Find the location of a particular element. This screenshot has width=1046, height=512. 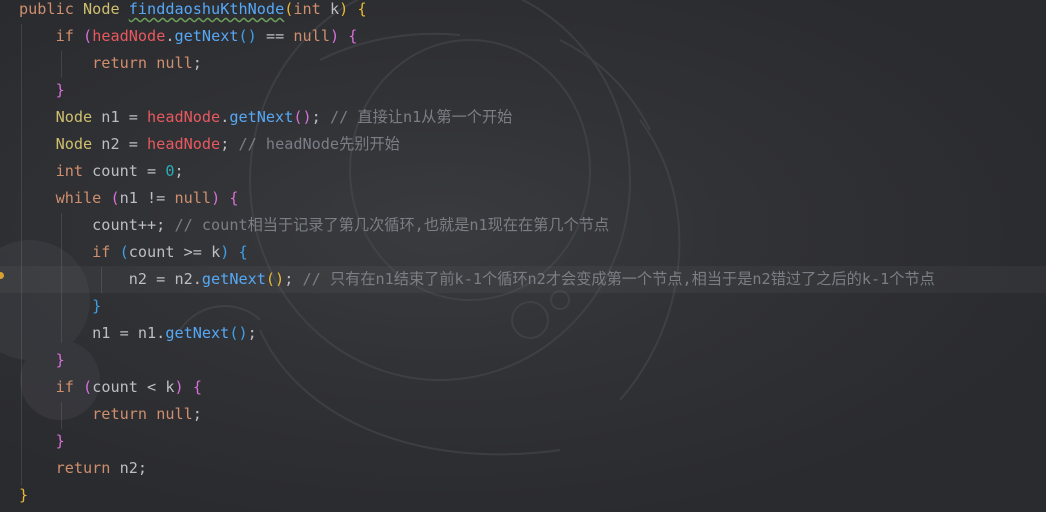

assignment: n1 = n1. is located at coordinates (129, 333).